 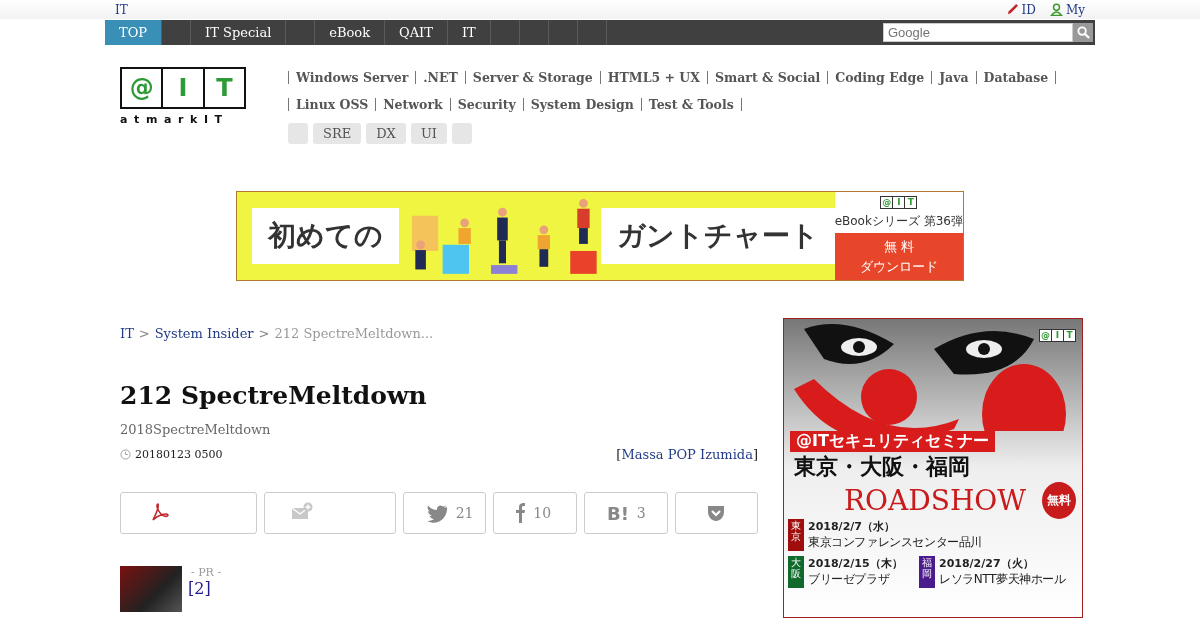 I want to click on logo-text: atmarkIT, so click(x=175, y=119).